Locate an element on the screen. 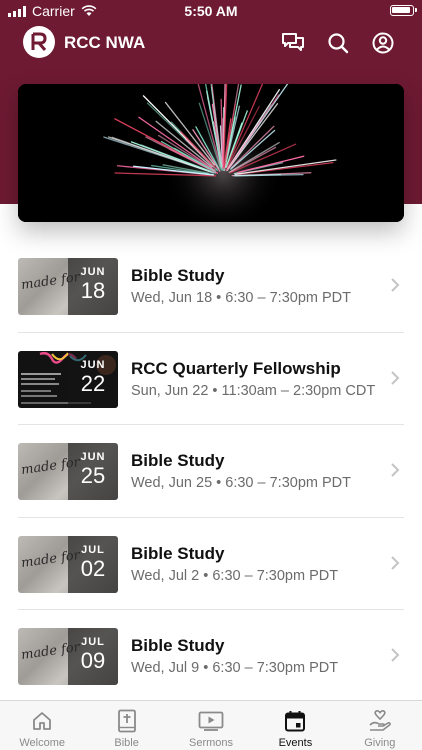 This screenshot has width=422, height=750. date-badge: JUL 09 is located at coordinates (93, 657).